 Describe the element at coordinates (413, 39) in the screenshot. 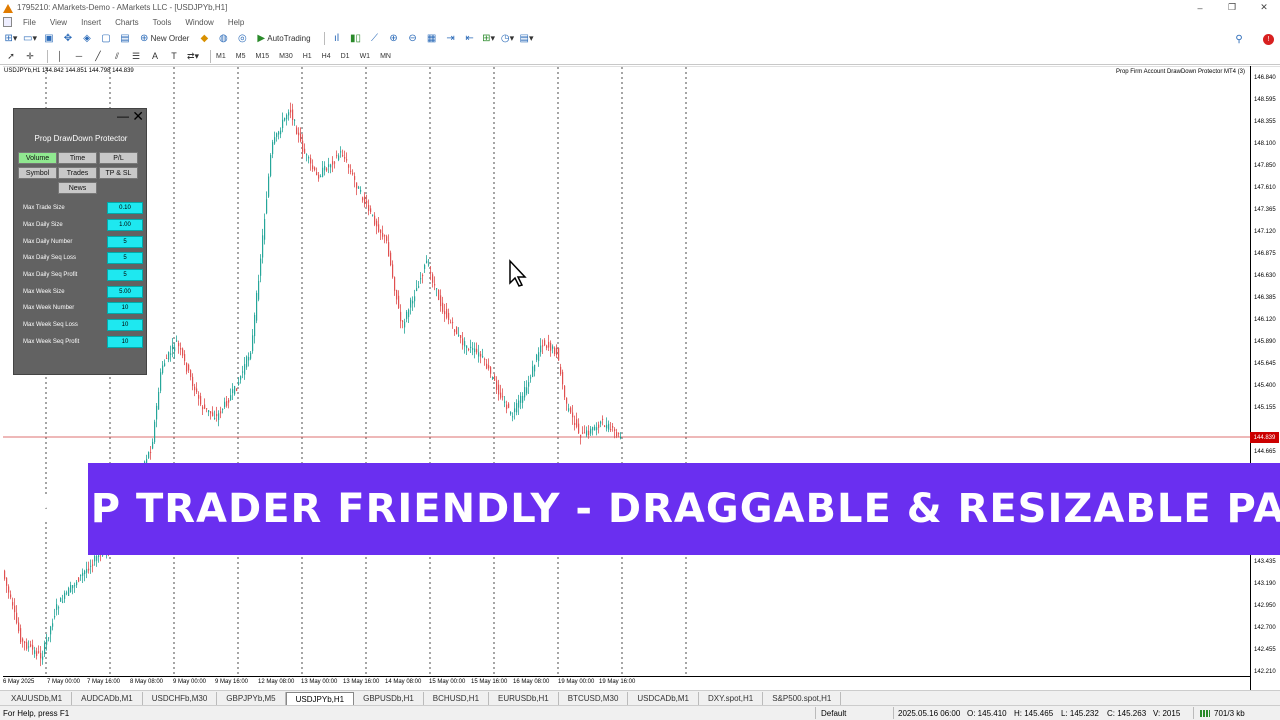

I see `zoom-out-icon: ⊖` at that location.